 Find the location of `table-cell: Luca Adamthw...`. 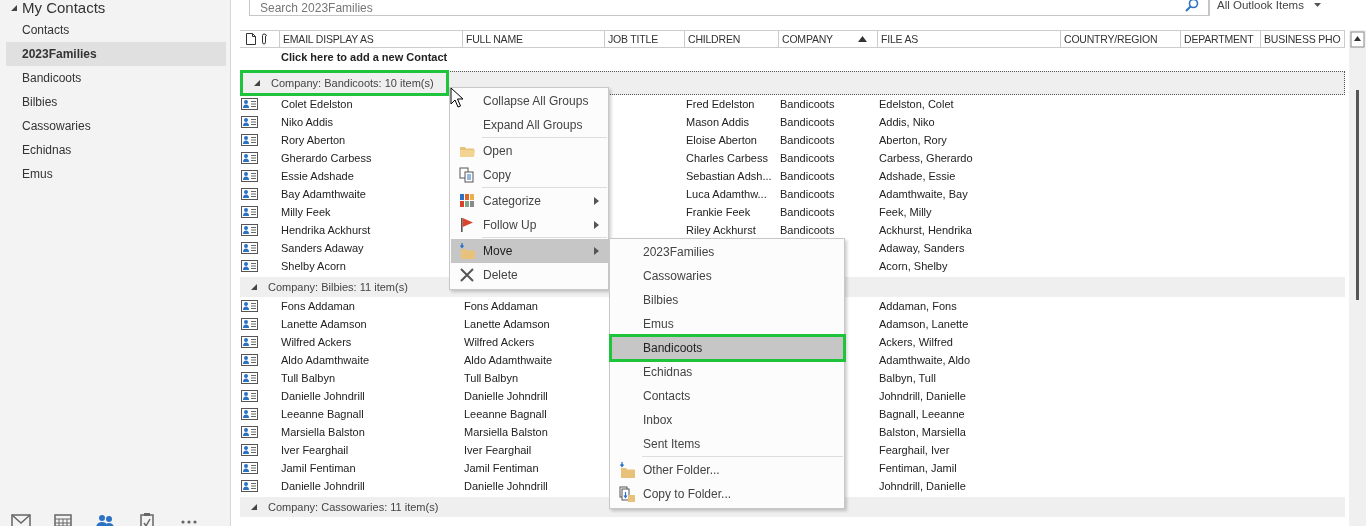

table-cell: Luca Adamthw... is located at coordinates (726, 194).